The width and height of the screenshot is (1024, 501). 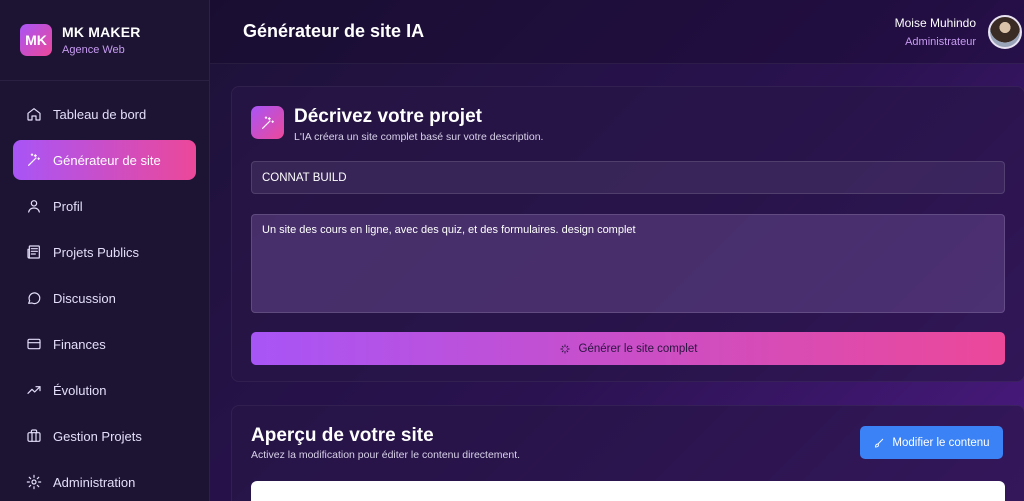 I want to click on user-icon, so click(x=34, y=206).